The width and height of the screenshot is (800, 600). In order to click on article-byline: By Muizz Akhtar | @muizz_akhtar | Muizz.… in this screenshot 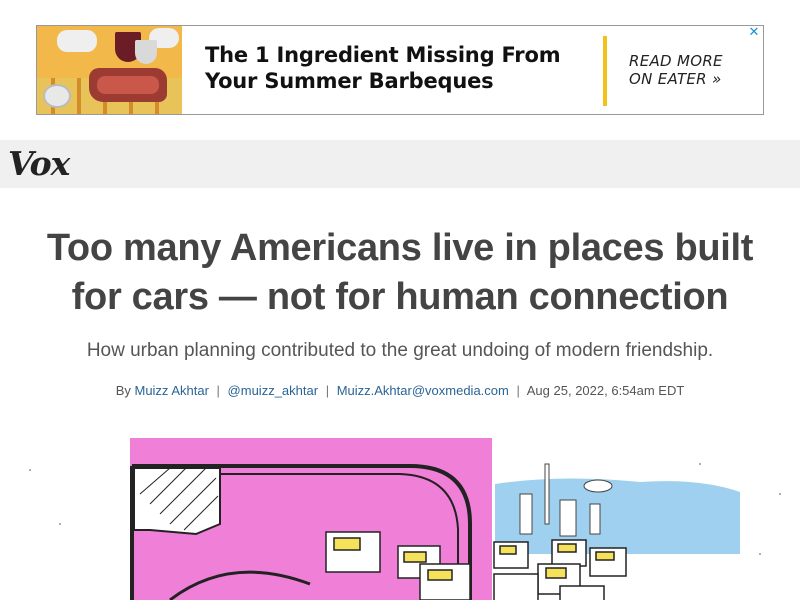, I will do `click(400, 391)`.